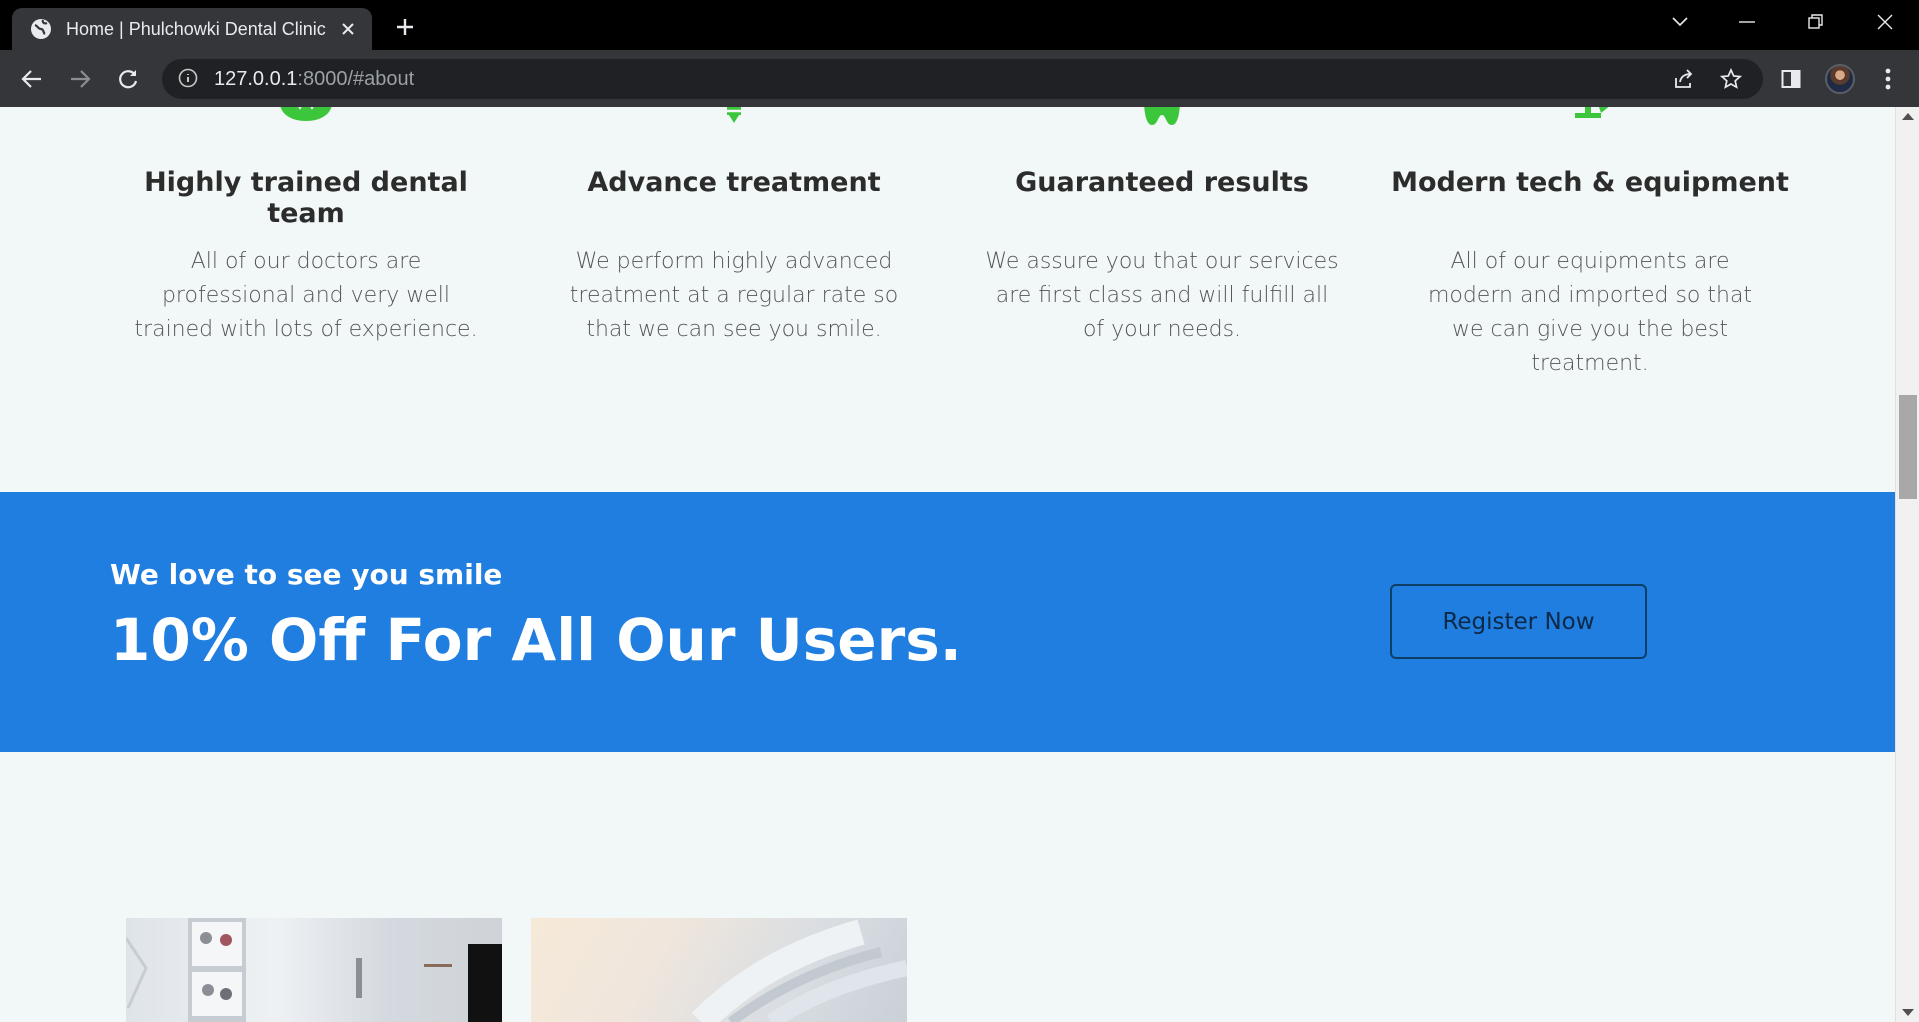 The width and height of the screenshot is (1919, 1022). I want to click on minimize-icon, so click(1747, 22).